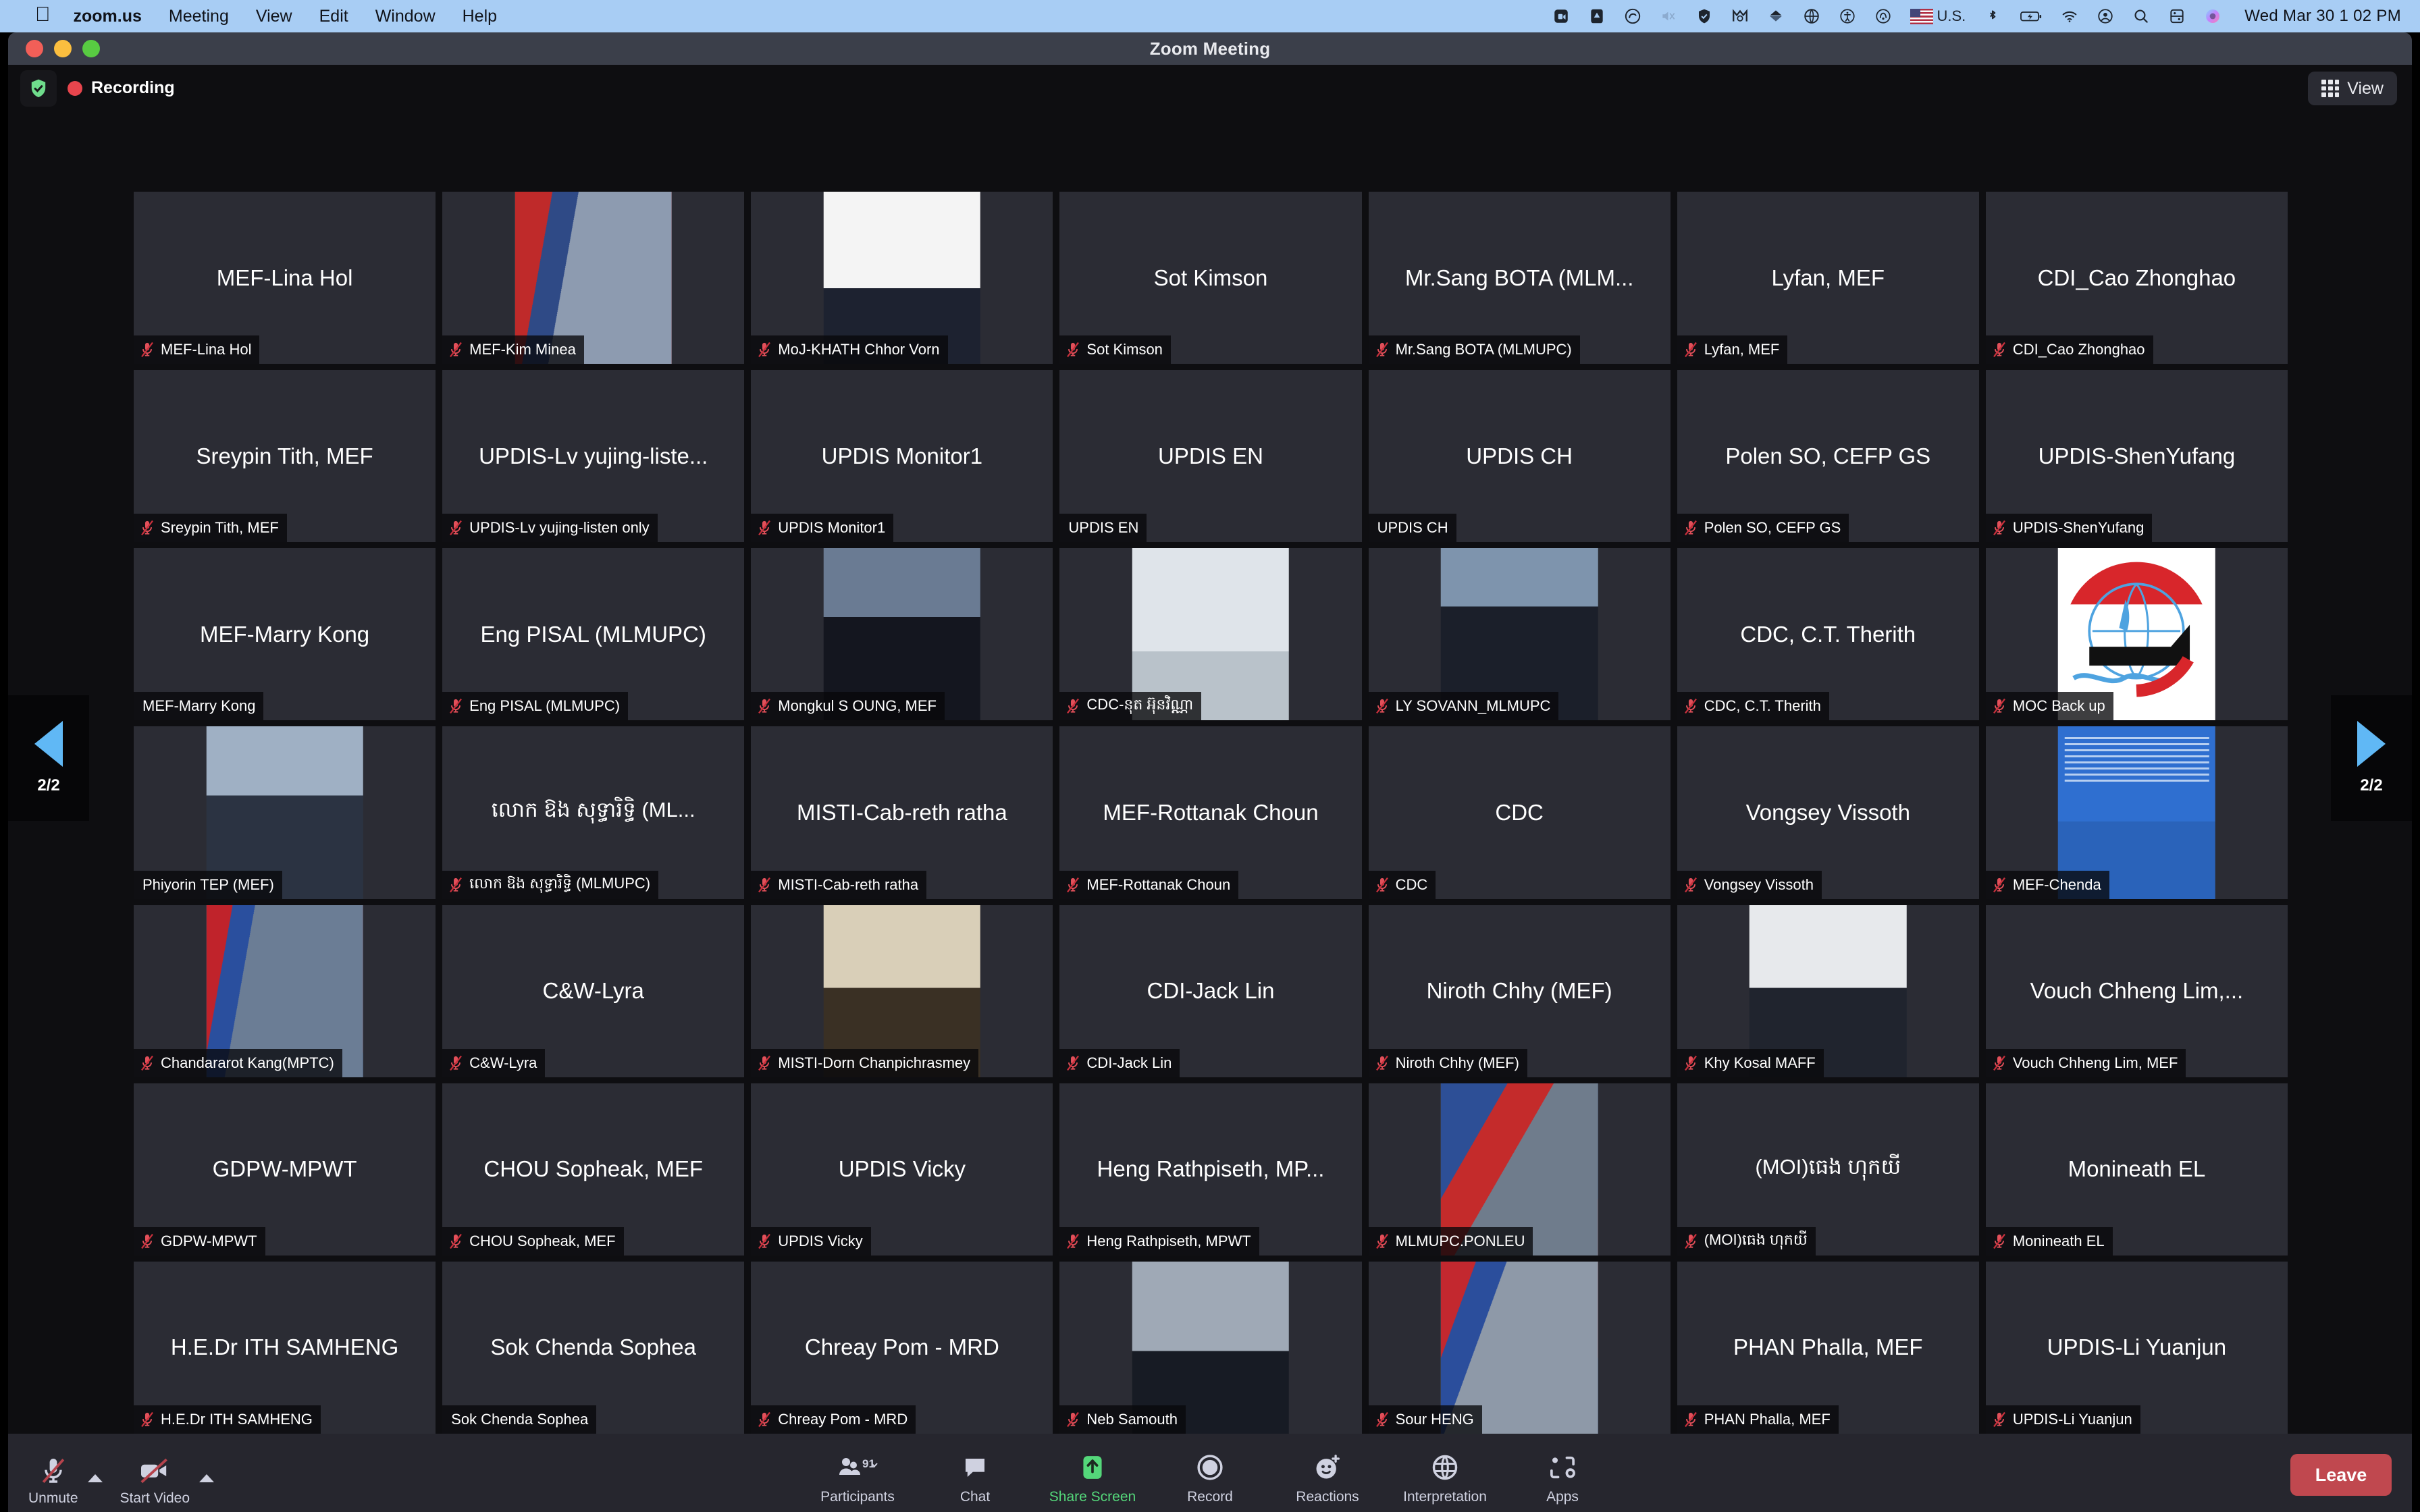 The image size is (2420, 1512). I want to click on dropbox-icon, so click(1776, 16).